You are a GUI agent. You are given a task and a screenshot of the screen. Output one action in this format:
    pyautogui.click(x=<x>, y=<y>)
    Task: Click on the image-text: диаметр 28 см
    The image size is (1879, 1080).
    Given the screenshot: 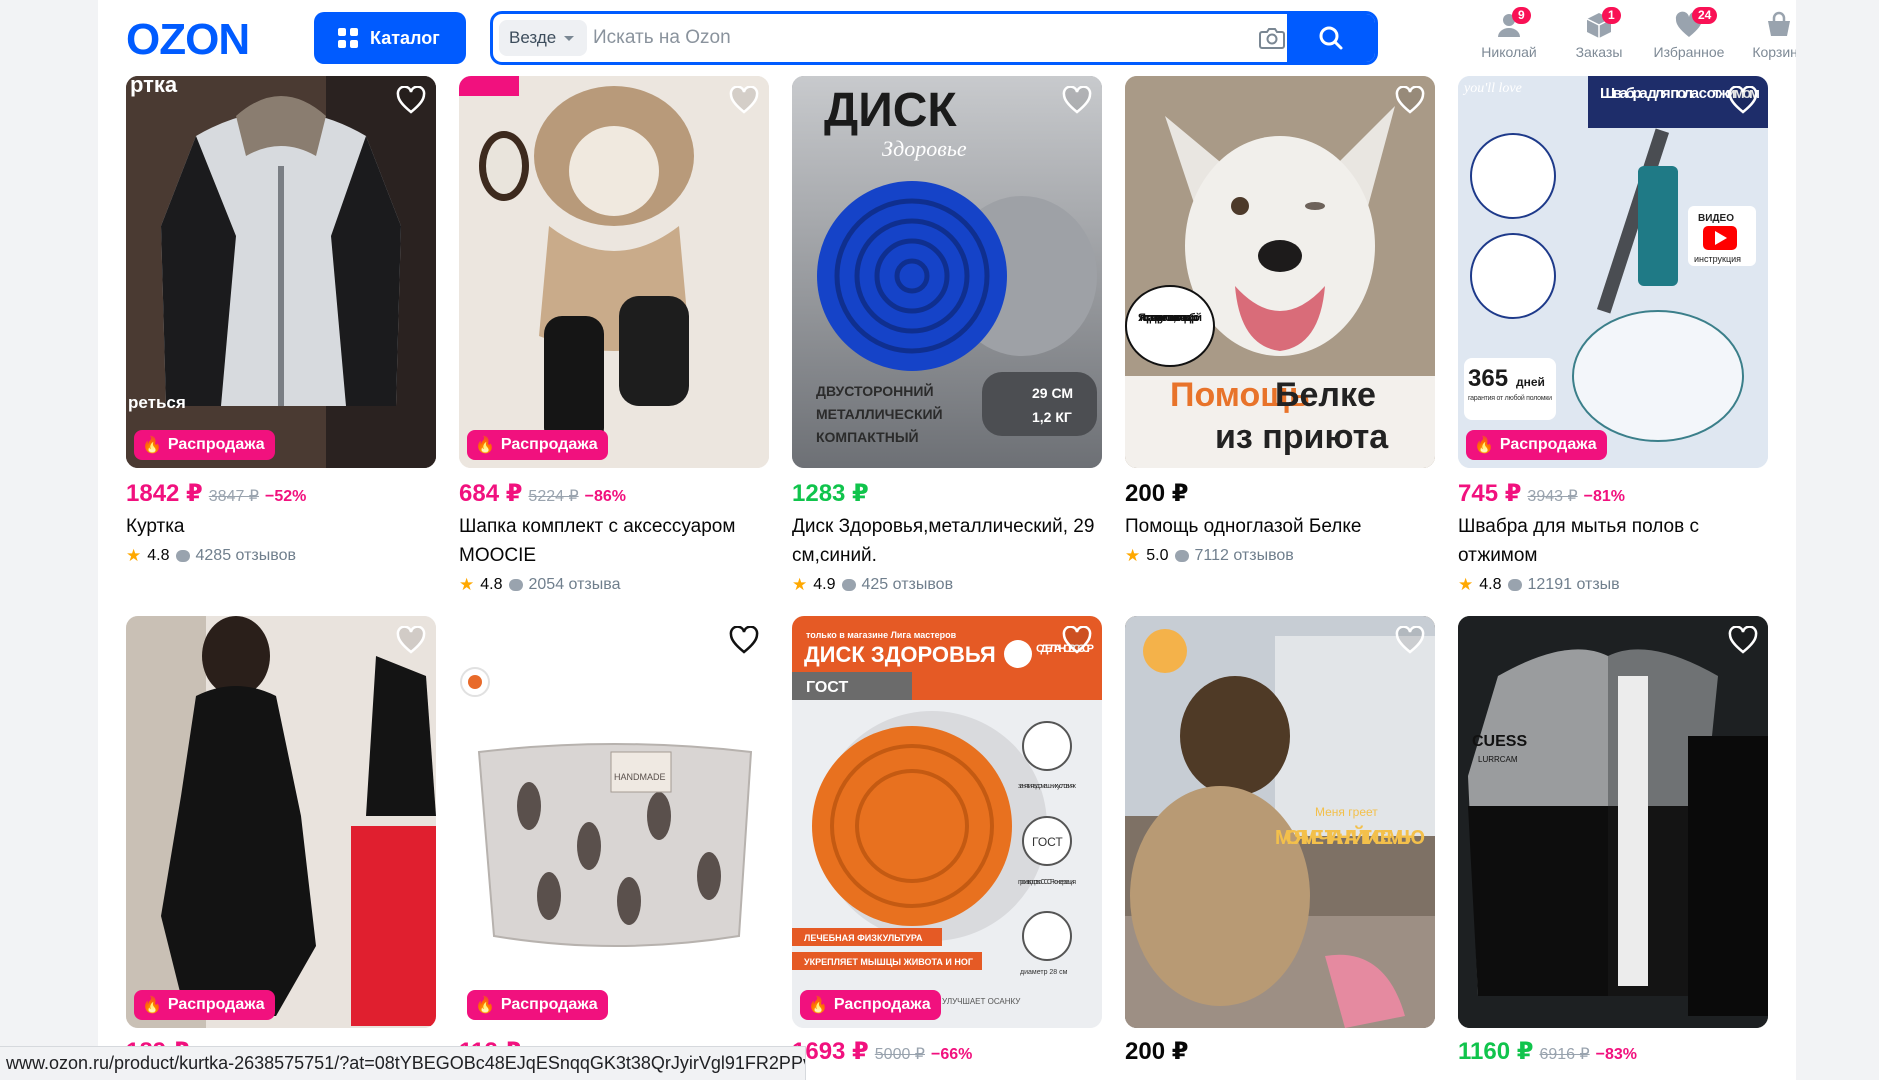 What is the action you would take?
    pyautogui.click(x=1044, y=972)
    